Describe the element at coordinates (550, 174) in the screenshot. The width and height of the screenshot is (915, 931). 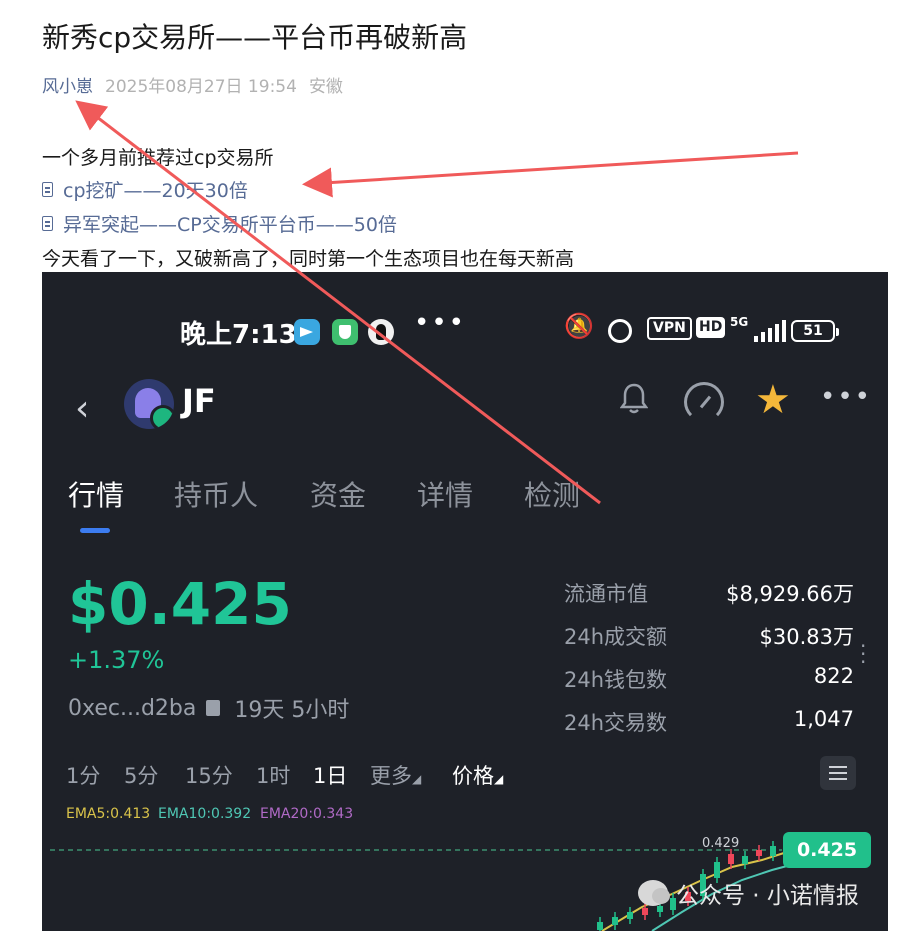
I see `annotation-arrow` at that location.